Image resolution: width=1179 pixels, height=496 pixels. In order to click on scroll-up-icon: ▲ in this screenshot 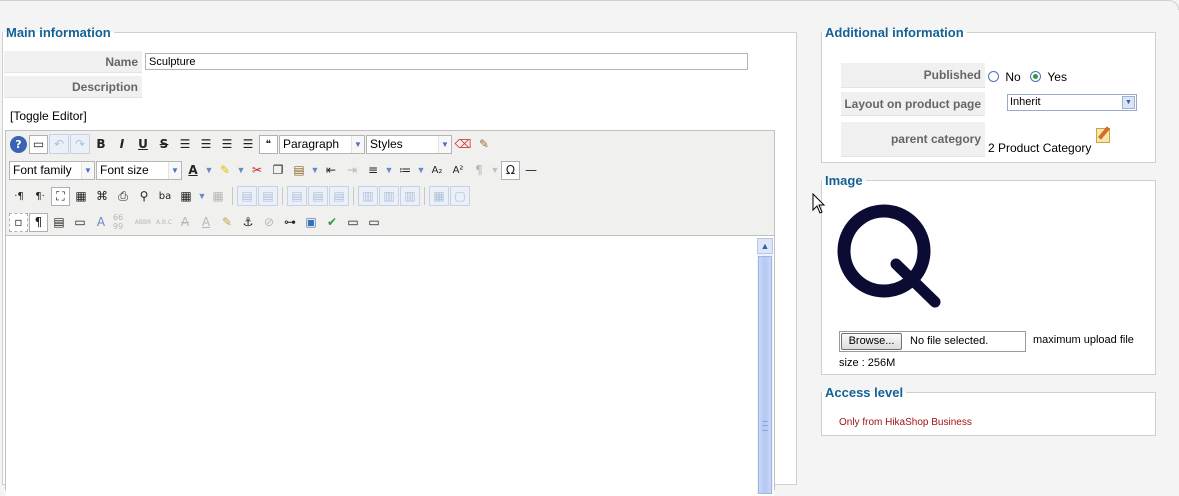, I will do `click(765, 246)`.